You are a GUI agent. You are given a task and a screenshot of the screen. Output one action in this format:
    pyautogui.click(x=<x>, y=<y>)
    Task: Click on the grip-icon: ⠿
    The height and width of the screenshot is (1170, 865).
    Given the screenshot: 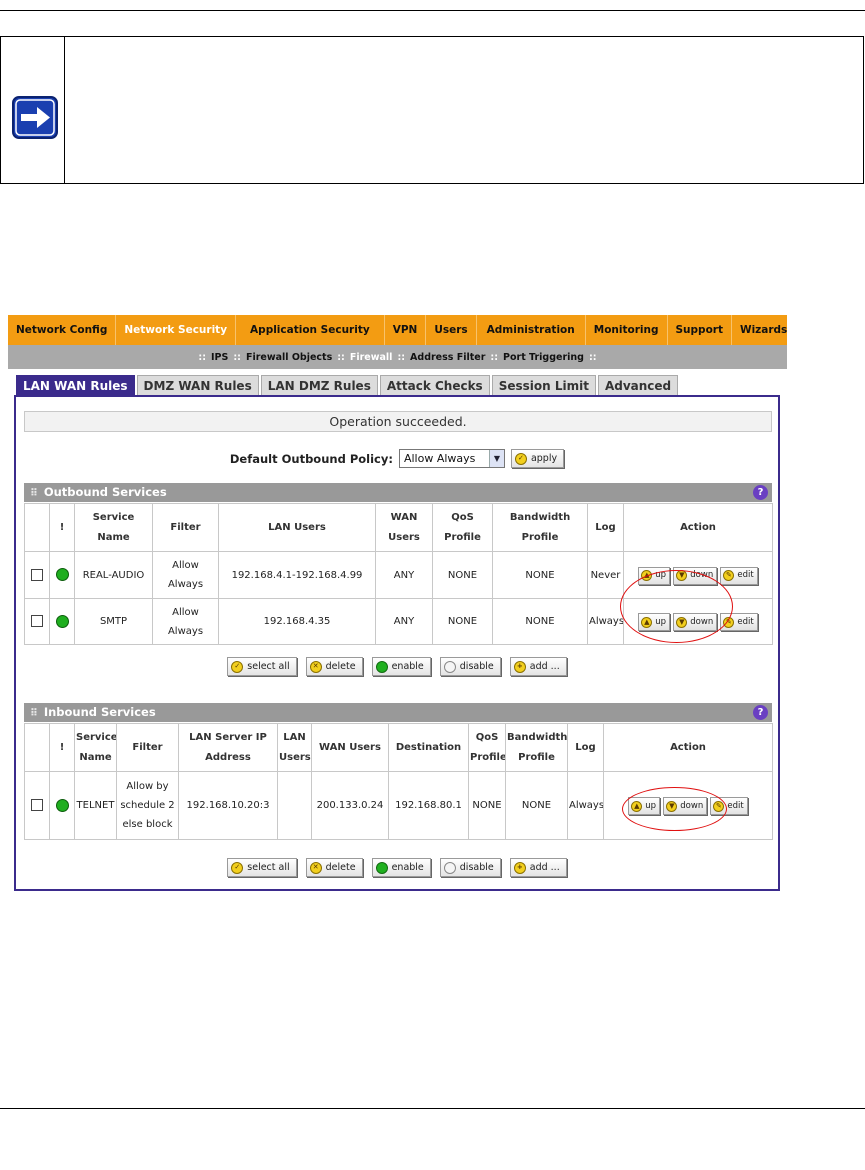 What is the action you would take?
    pyautogui.click(x=34, y=713)
    